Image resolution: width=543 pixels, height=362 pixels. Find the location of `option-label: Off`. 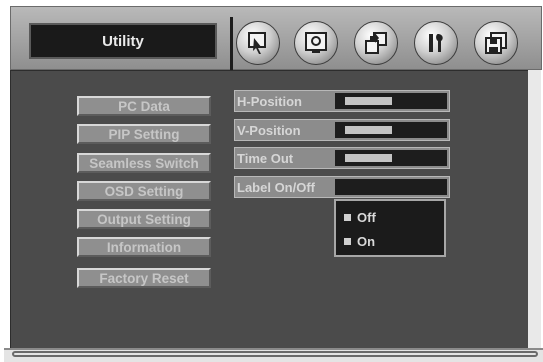

option-label: Off is located at coordinates (366, 217).